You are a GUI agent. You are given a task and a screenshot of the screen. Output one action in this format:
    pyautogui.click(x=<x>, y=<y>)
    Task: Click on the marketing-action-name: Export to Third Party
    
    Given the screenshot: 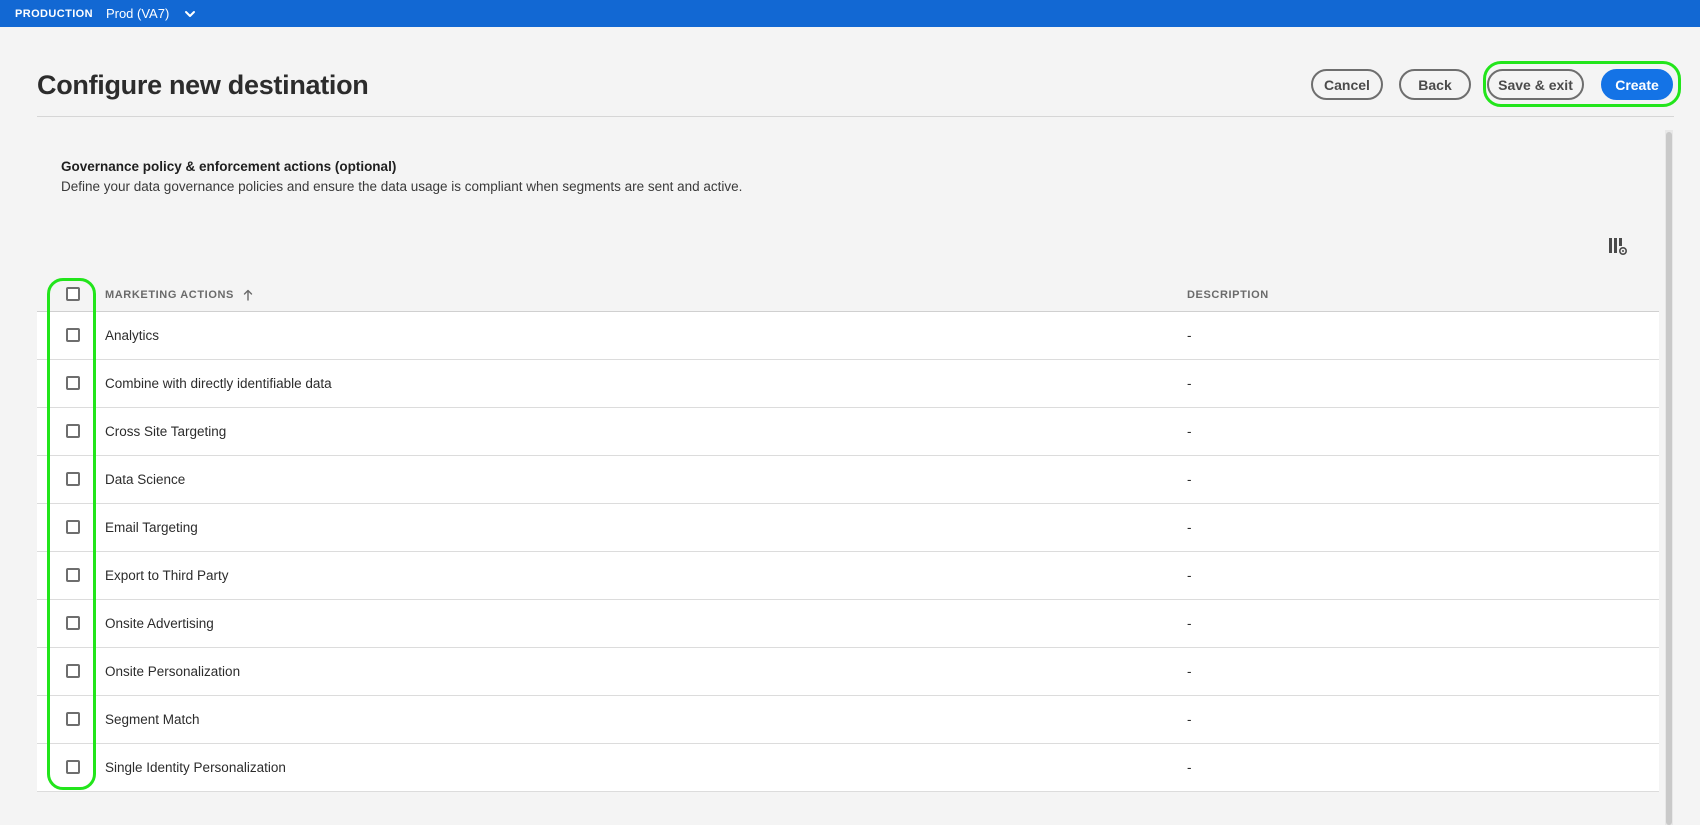 What is the action you would take?
    pyautogui.click(x=167, y=575)
    